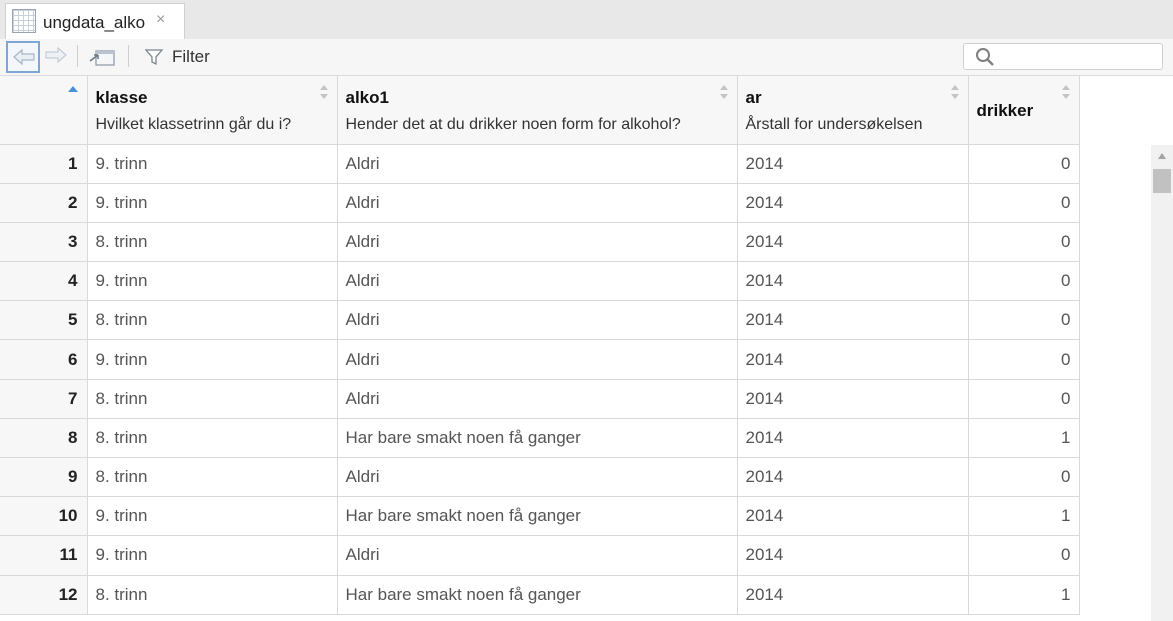 Image resolution: width=1173 pixels, height=621 pixels. What do you see at coordinates (853, 110) in the screenshot?
I see `column-header-ar: ar Årstall for undersøkelsen` at bounding box center [853, 110].